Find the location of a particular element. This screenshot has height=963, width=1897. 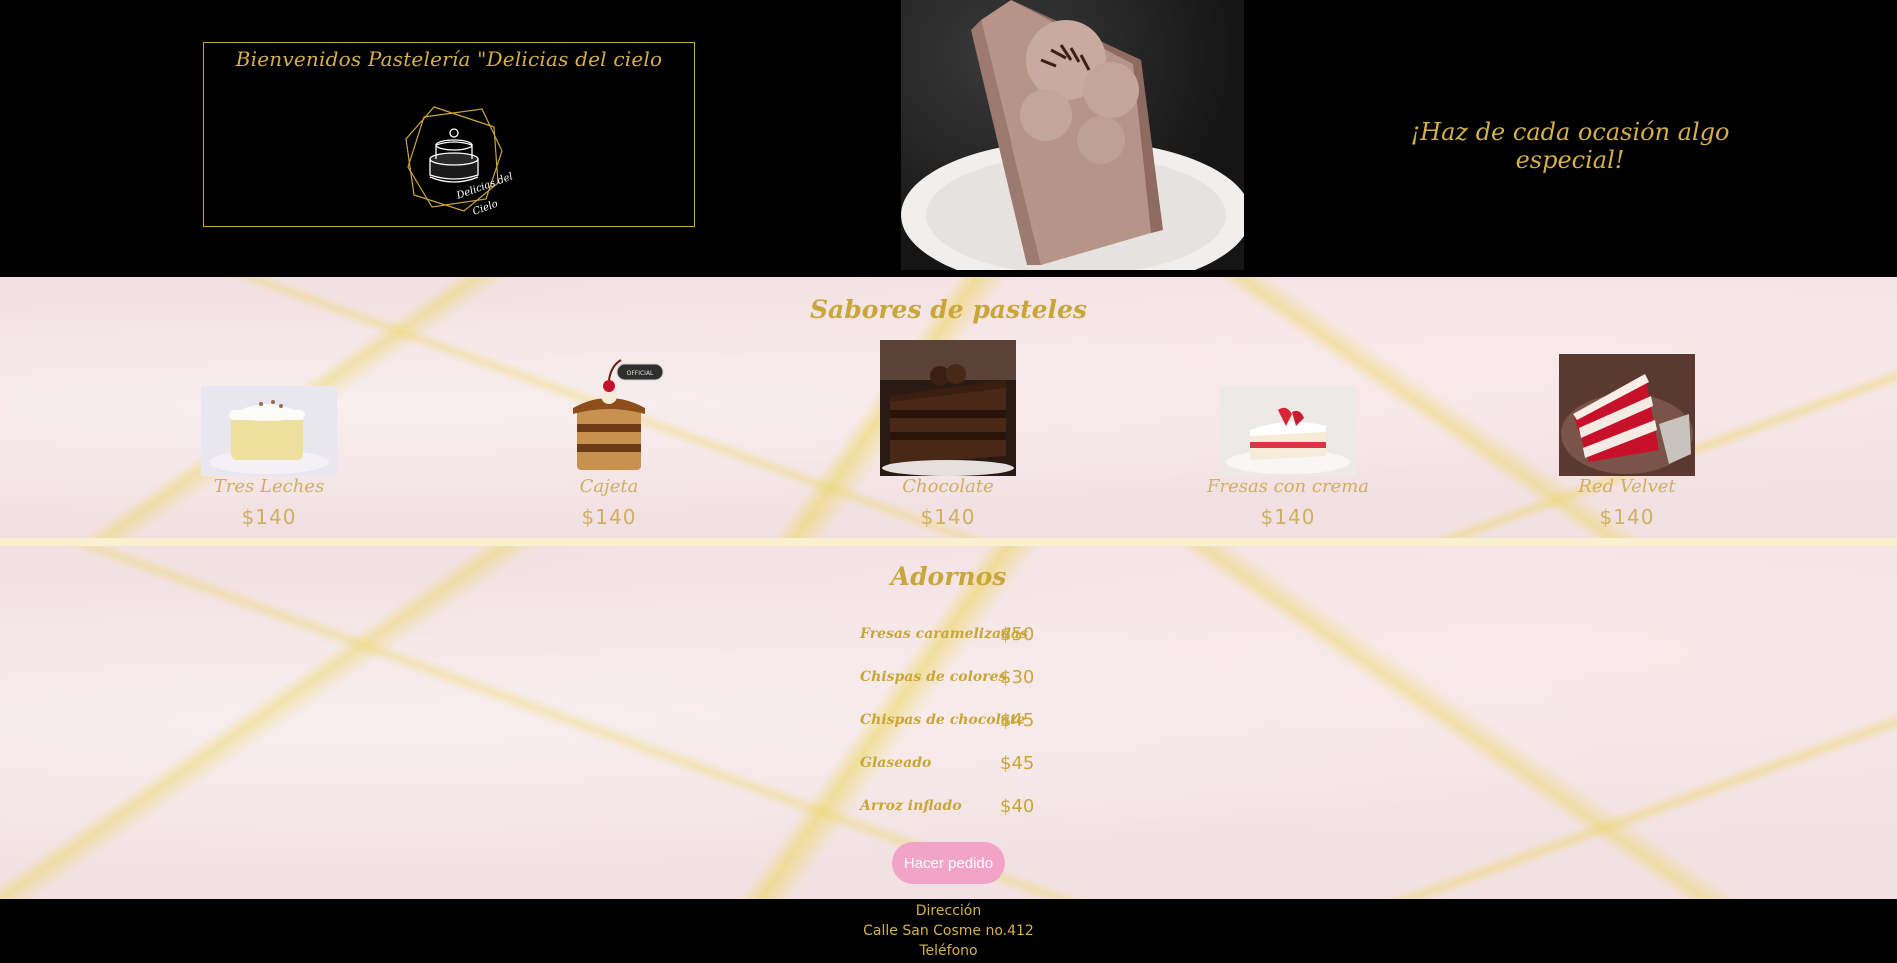

cake-card-tres-leches: Tres Leches $140 is located at coordinates (269, 407).